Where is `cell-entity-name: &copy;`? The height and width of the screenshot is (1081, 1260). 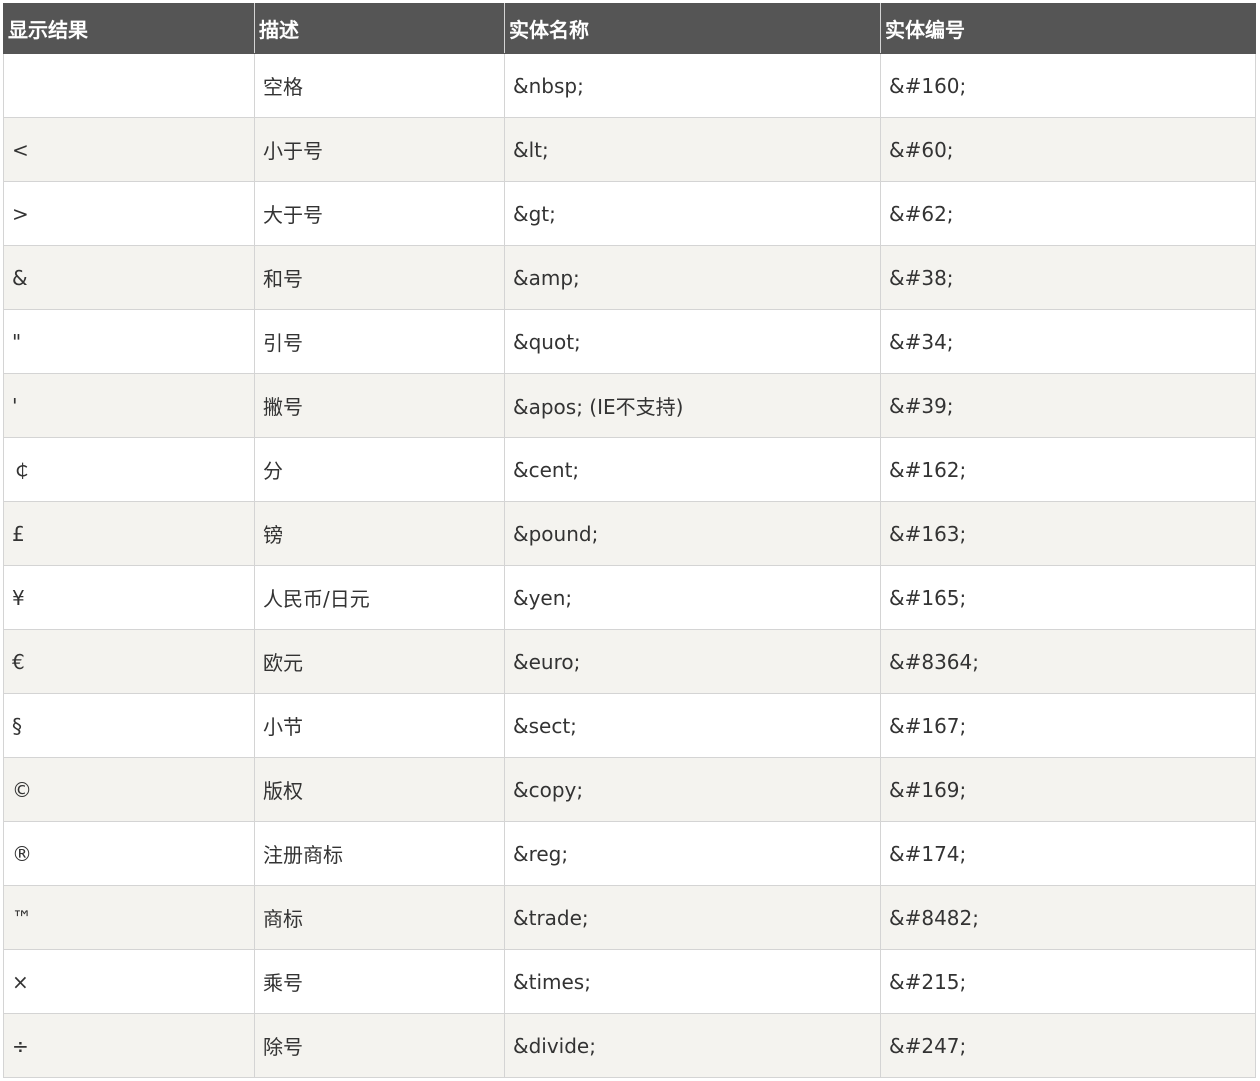 cell-entity-name: &copy; is located at coordinates (692, 789).